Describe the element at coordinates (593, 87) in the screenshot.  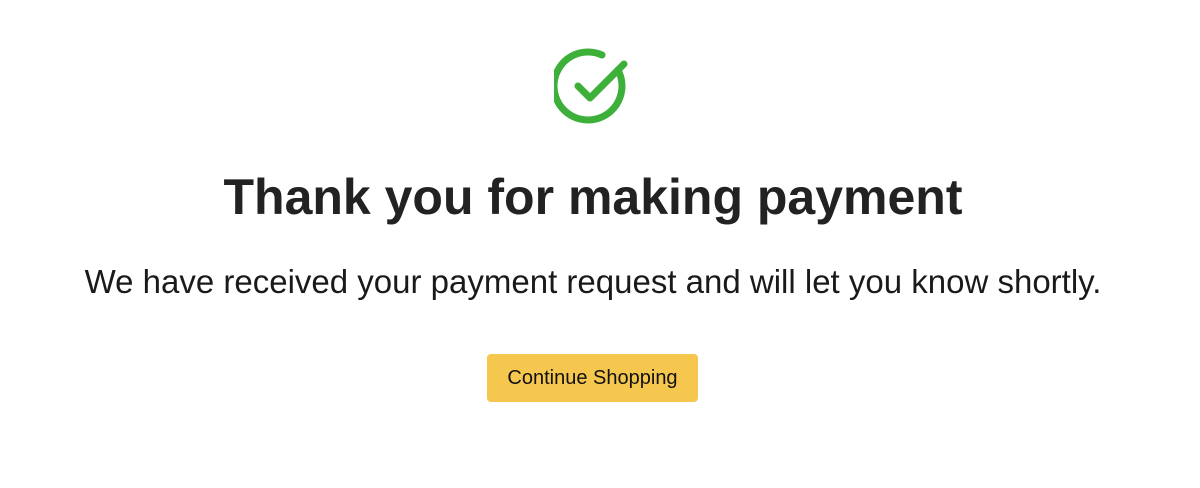
I see `check-circle-icon` at that location.